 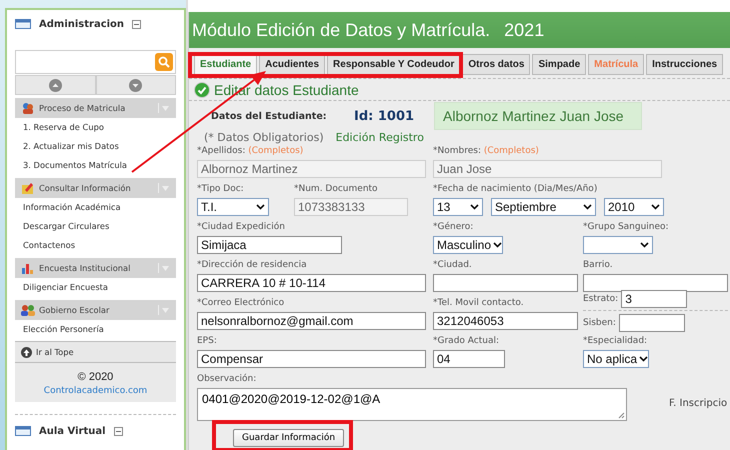 What do you see at coordinates (95, 108) in the screenshot?
I see `menu-group-header: Proceso de Matricula` at bounding box center [95, 108].